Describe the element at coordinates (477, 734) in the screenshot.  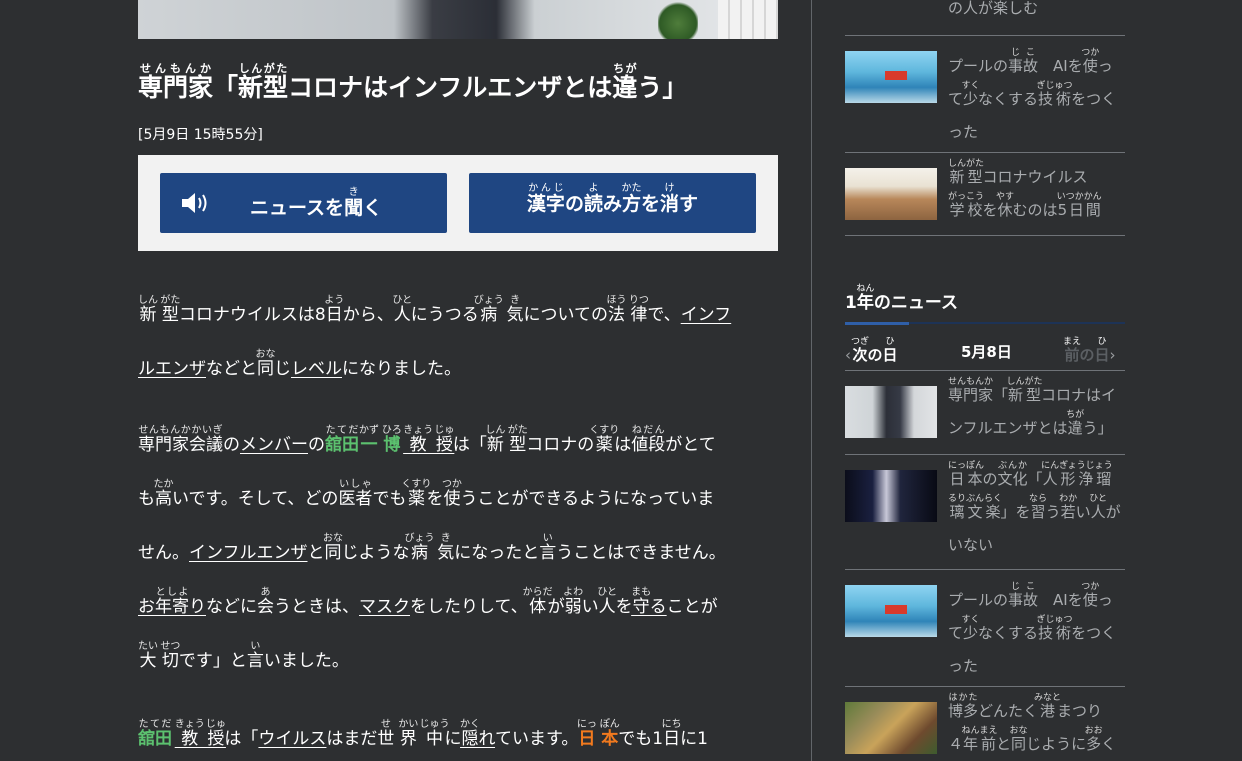
I see `glossary-link-hidden: 隠かくれ` at that location.